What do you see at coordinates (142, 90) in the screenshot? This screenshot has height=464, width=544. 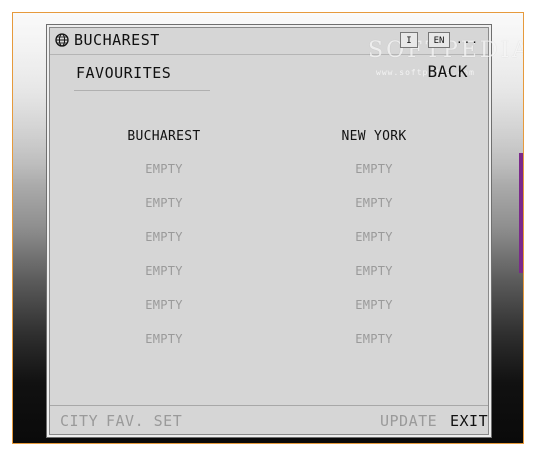 I see `favourites-underline` at bounding box center [142, 90].